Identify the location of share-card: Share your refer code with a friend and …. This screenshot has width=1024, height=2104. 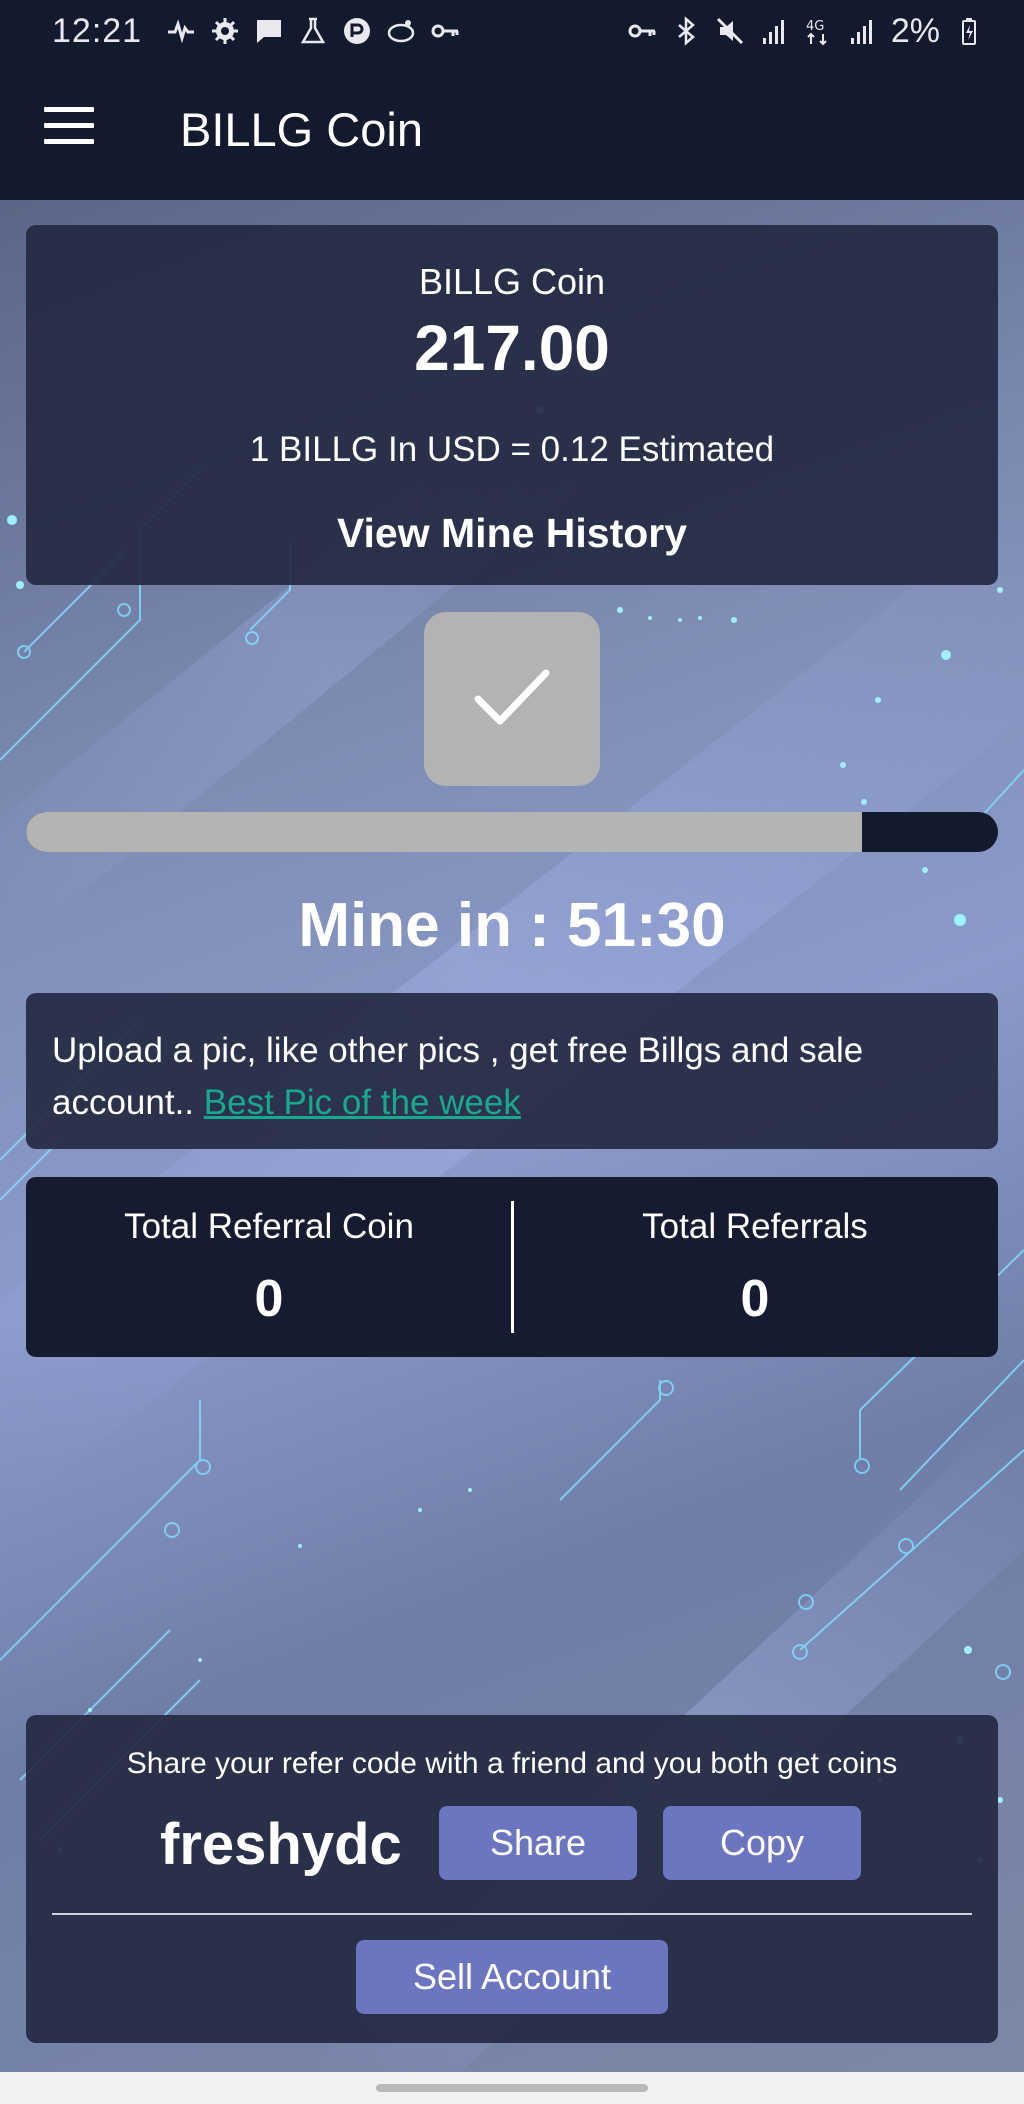
(512, 1879).